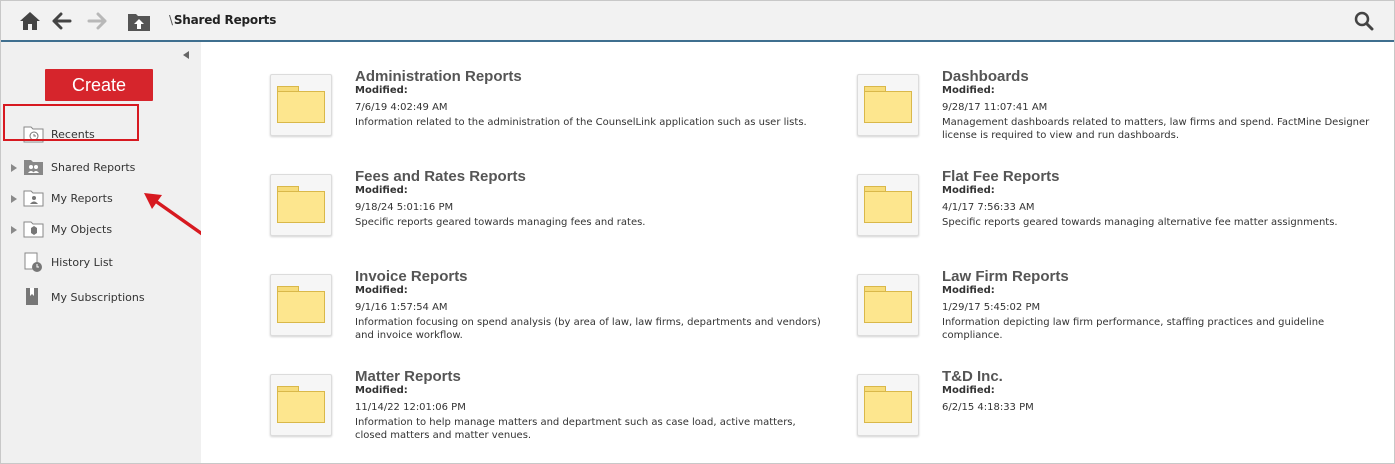 The width and height of the screenshot is (1395, 464). What do you see at coordinates (97, 21) in the screenshot?
I see `forward-arrow-icon` at bounding box center [97, 21].